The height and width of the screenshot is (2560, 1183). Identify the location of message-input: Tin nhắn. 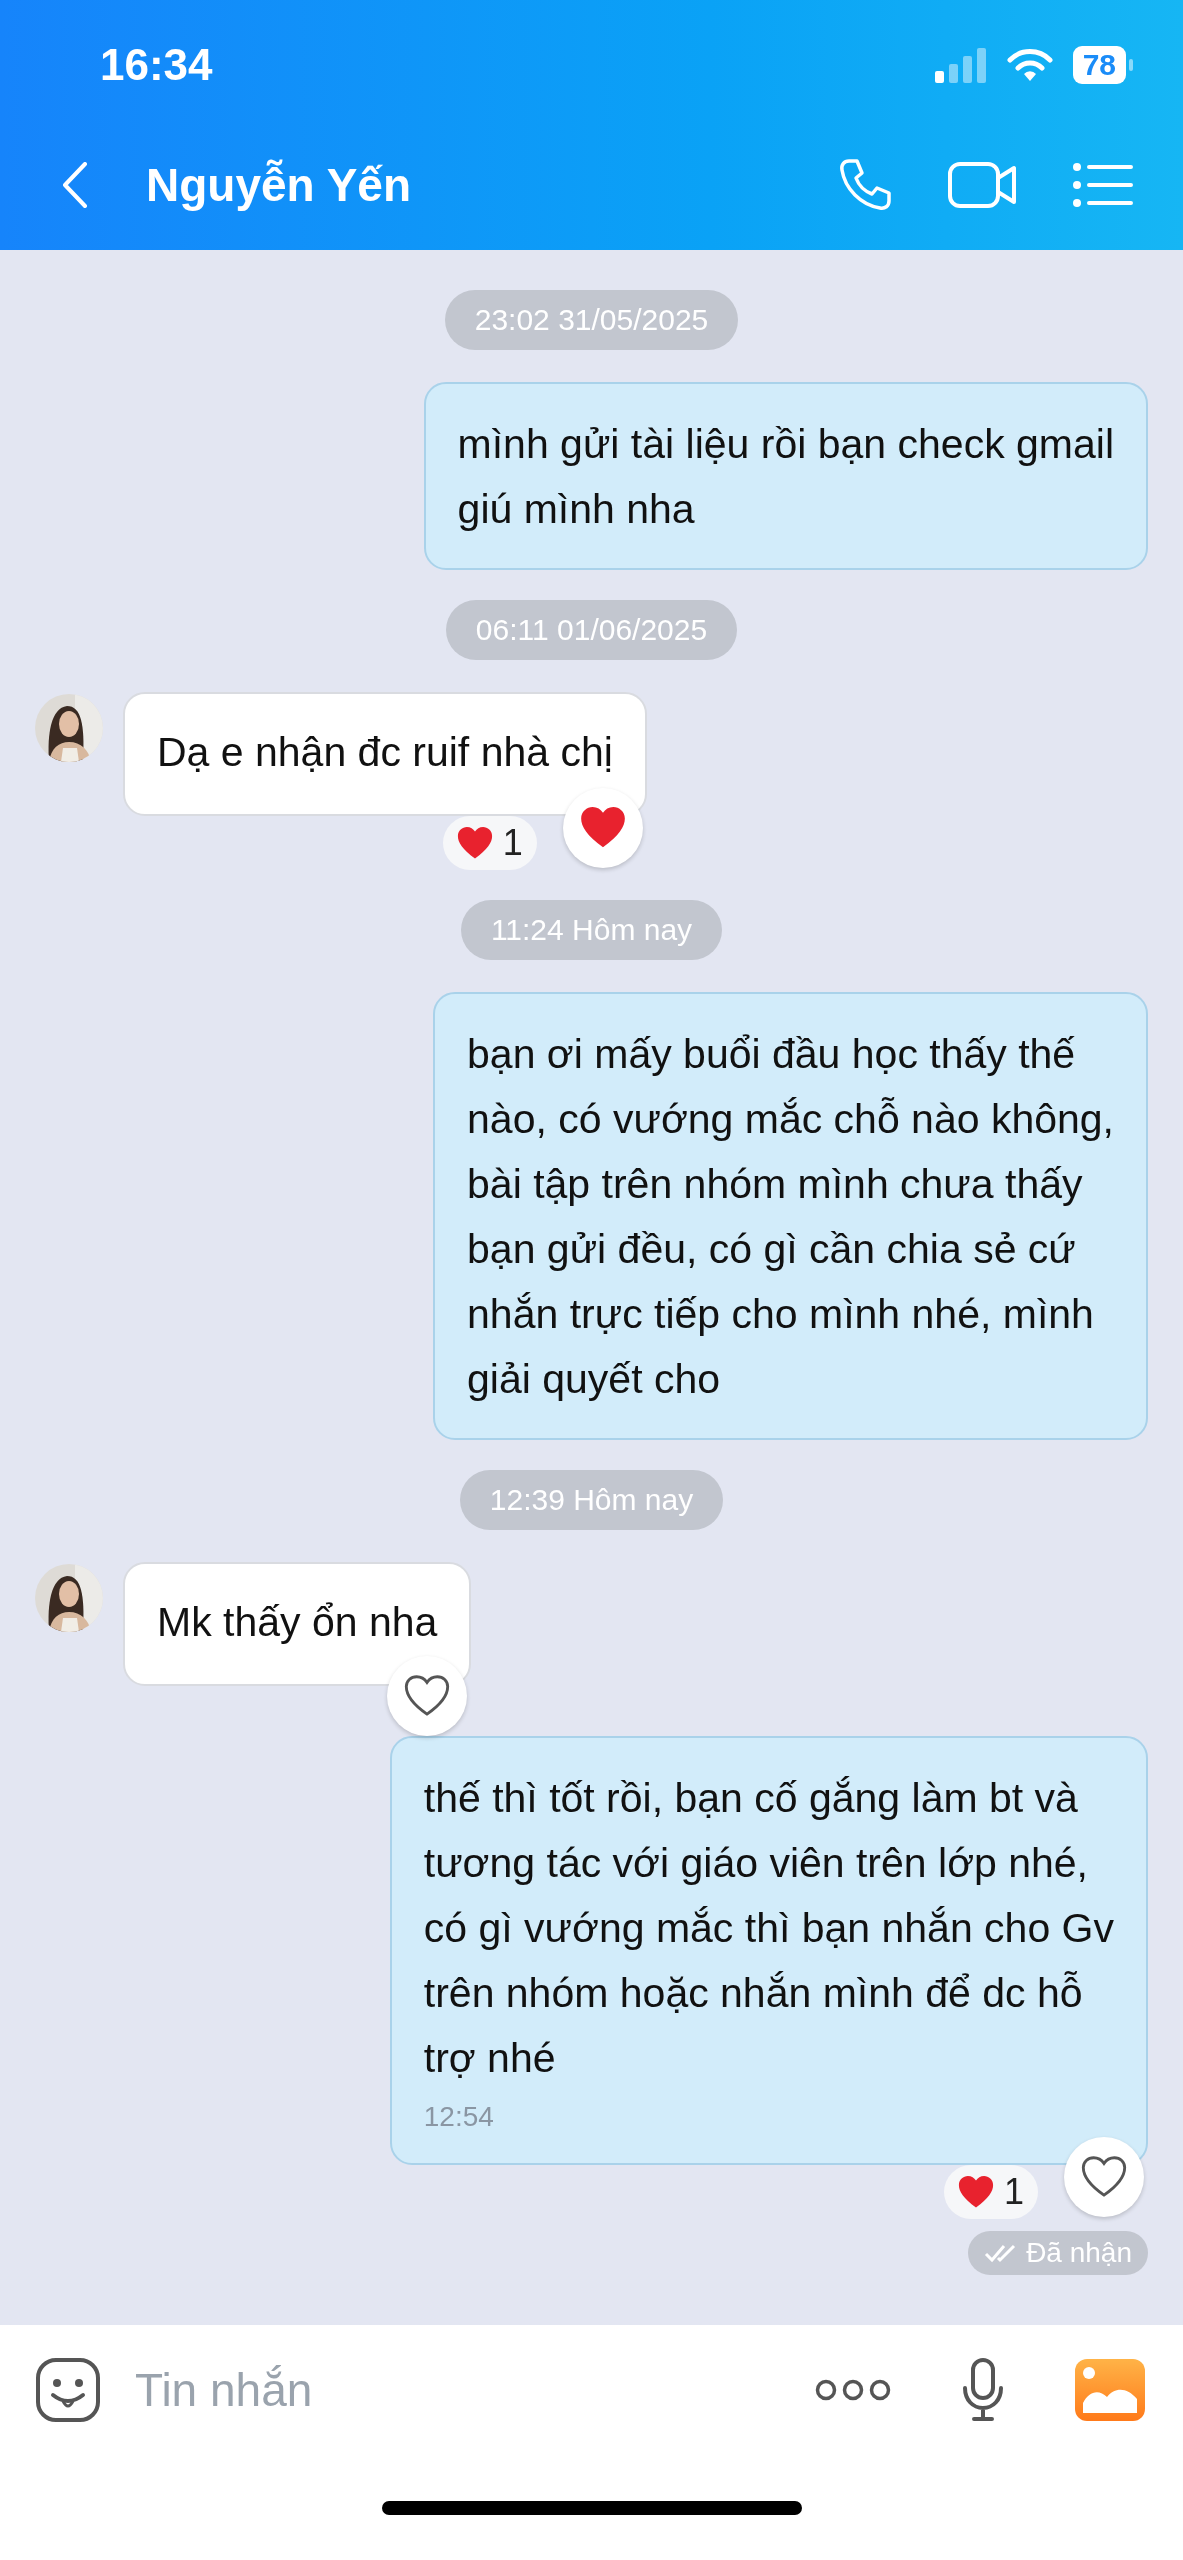
(474, 2390).